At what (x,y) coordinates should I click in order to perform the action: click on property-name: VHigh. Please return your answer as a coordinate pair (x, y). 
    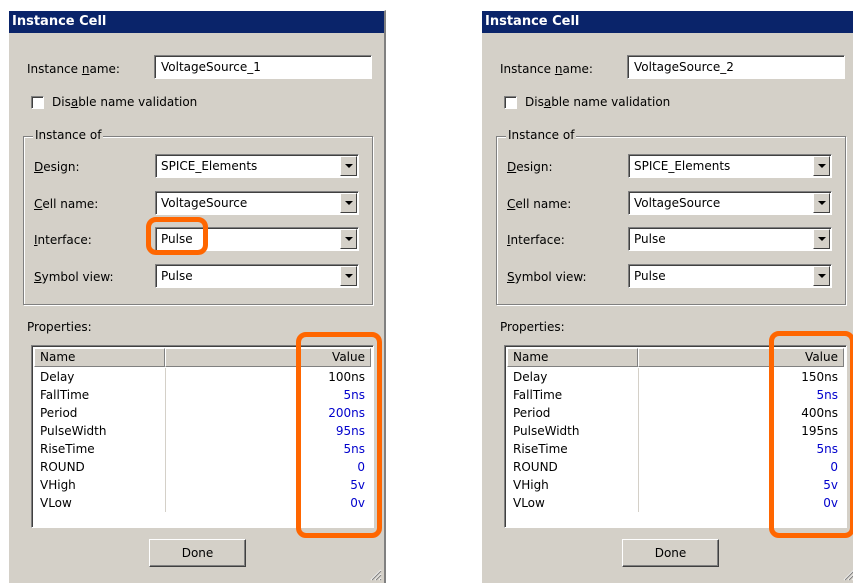
    Looking at the image, I should click on (531, 485).